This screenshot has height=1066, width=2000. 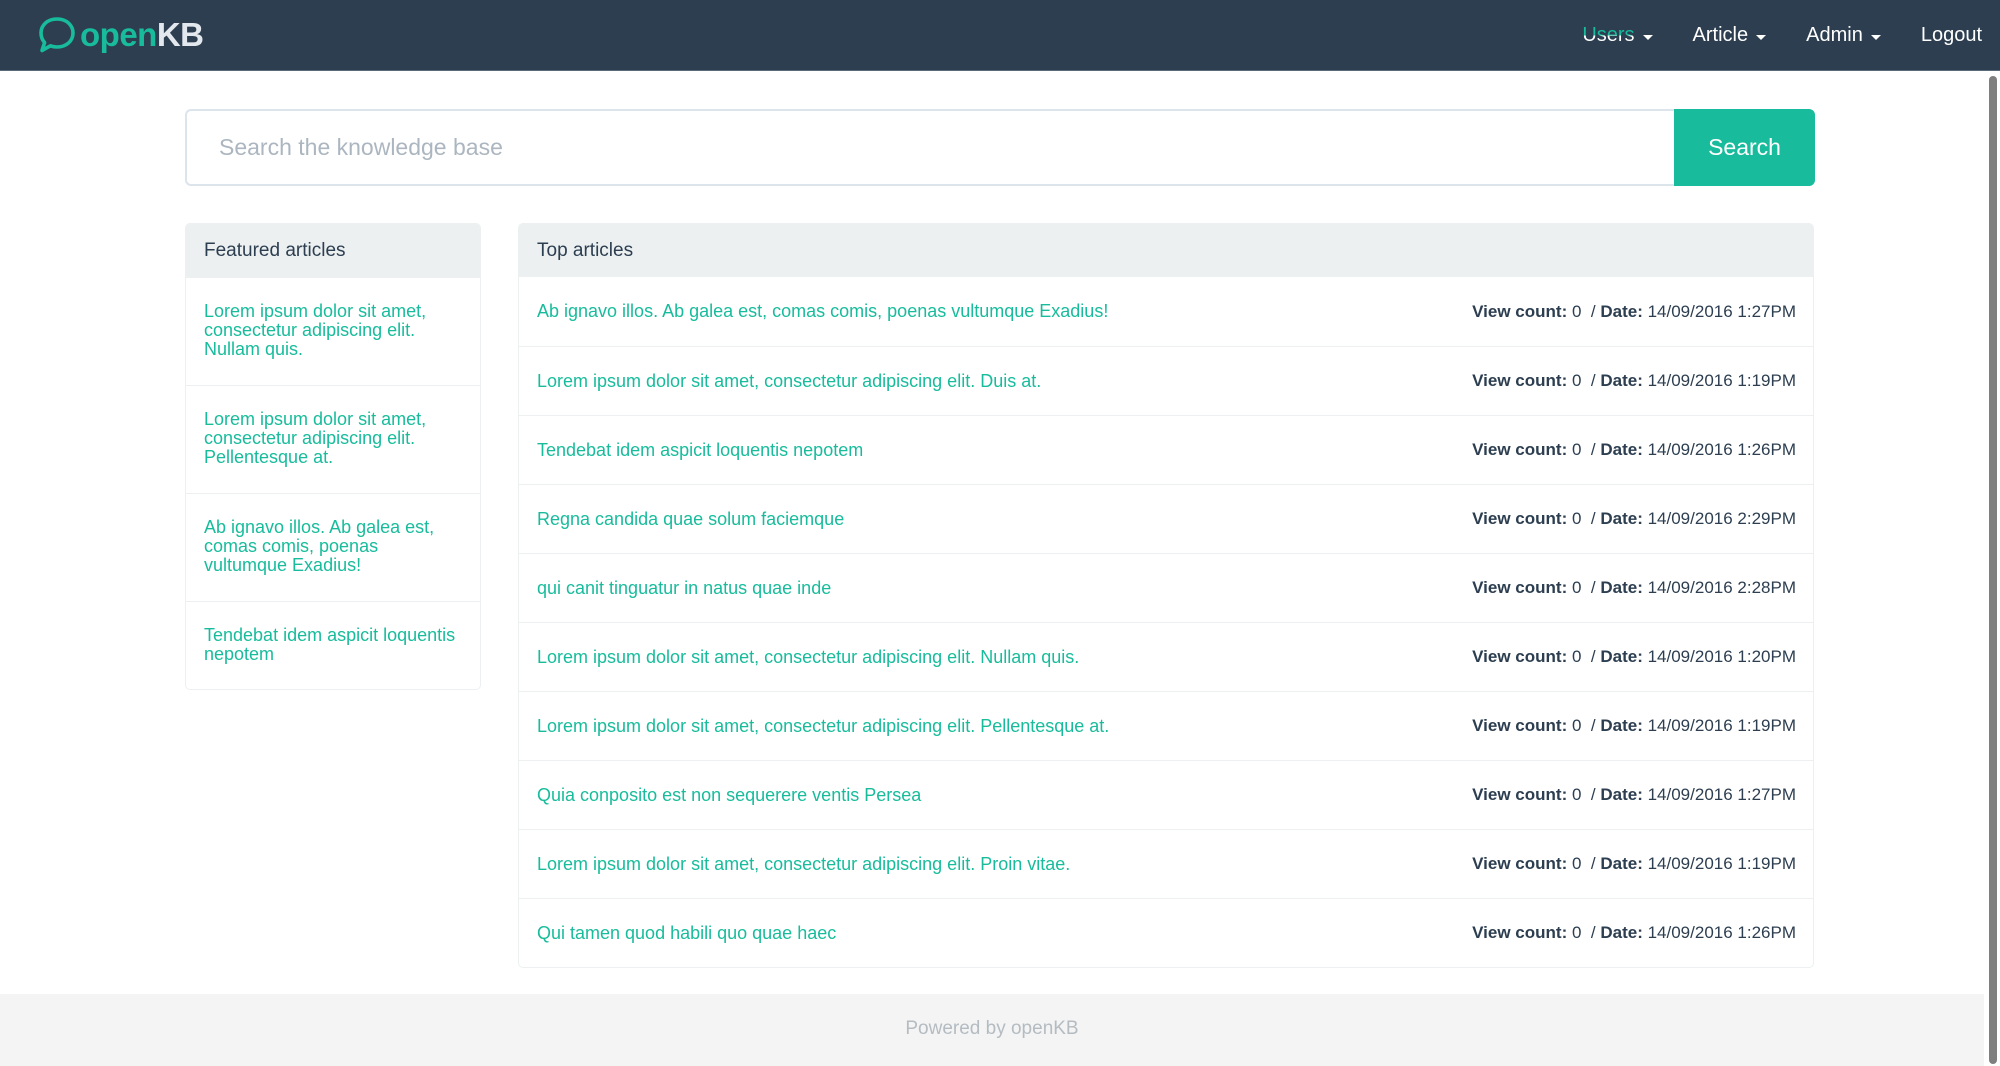 I want to click on featured-article-item: Tendebat idem aspicit loquentis nepotem, so click(x=333, y=645).